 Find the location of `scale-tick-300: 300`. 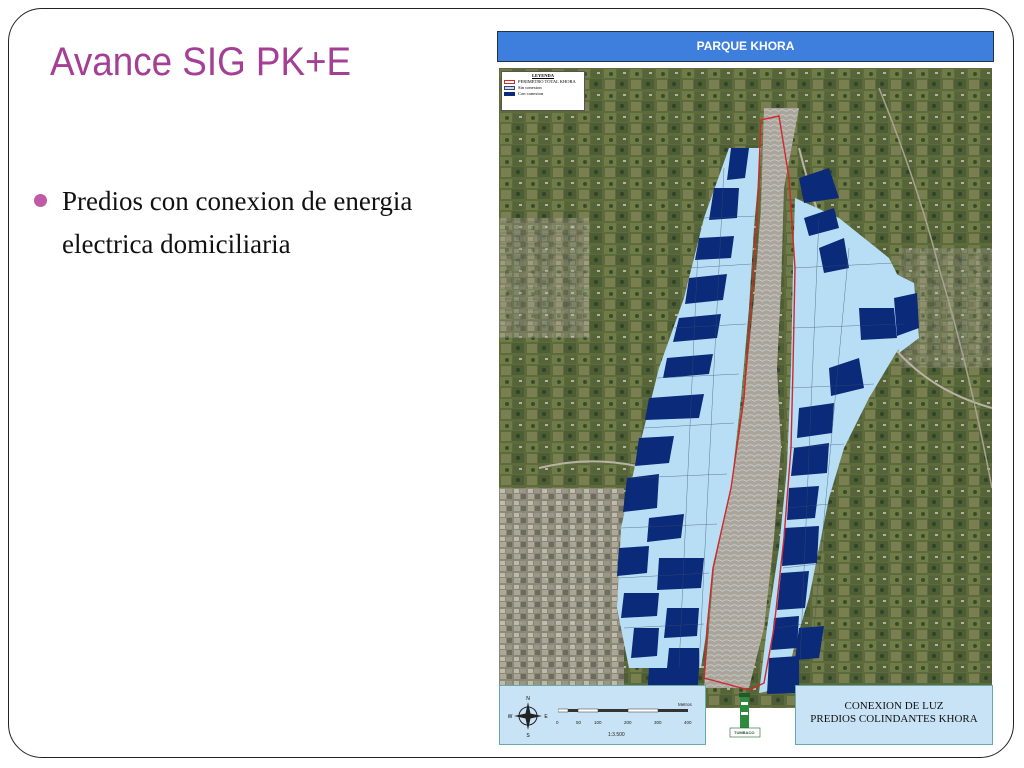

scale-tick-300: 300 is located at coordinates (658, 722).